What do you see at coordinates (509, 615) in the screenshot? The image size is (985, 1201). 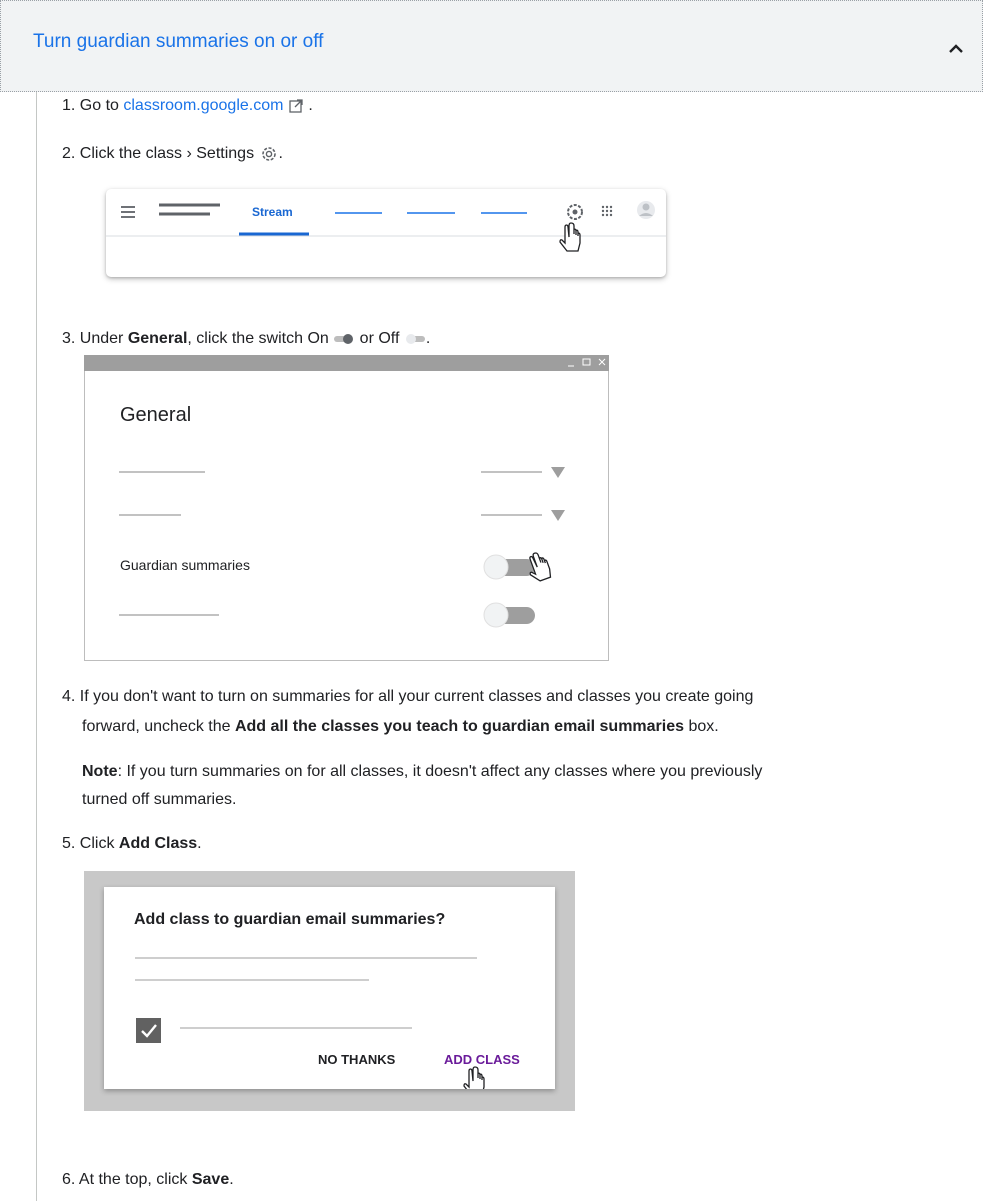 I see `toggle-switch-icon` at bounding box center [509, 615].